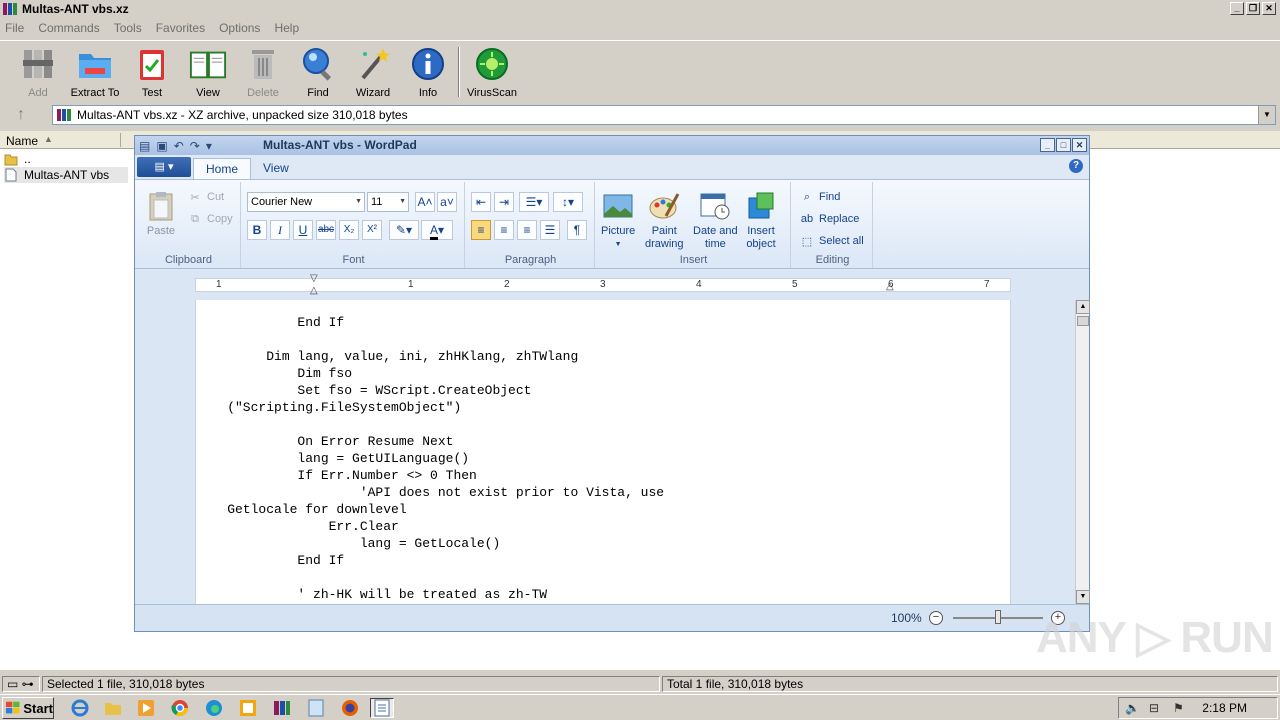 This screenshot has width=1280, height=720. I want to click on bold-button: B, so click(257, 230).